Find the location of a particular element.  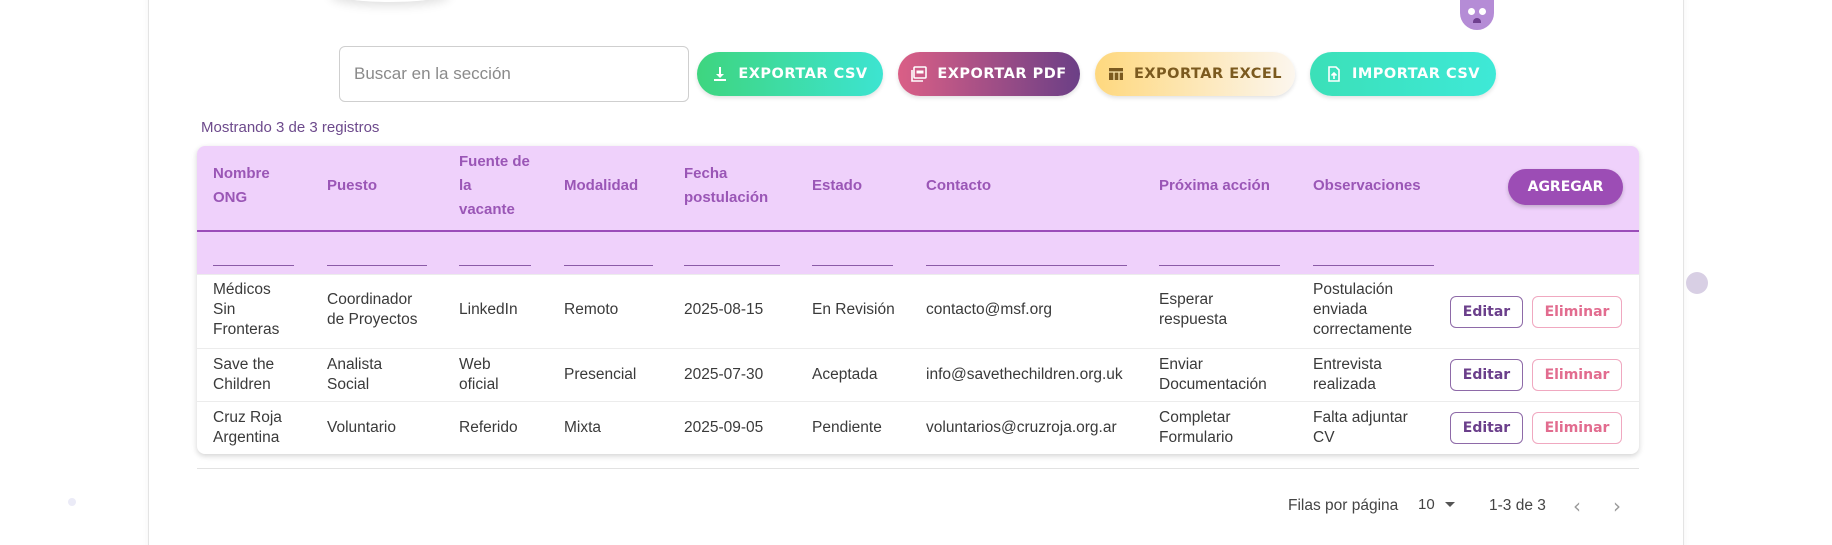

cell-modalidad: Presencial is located at coordinates (600, 374).